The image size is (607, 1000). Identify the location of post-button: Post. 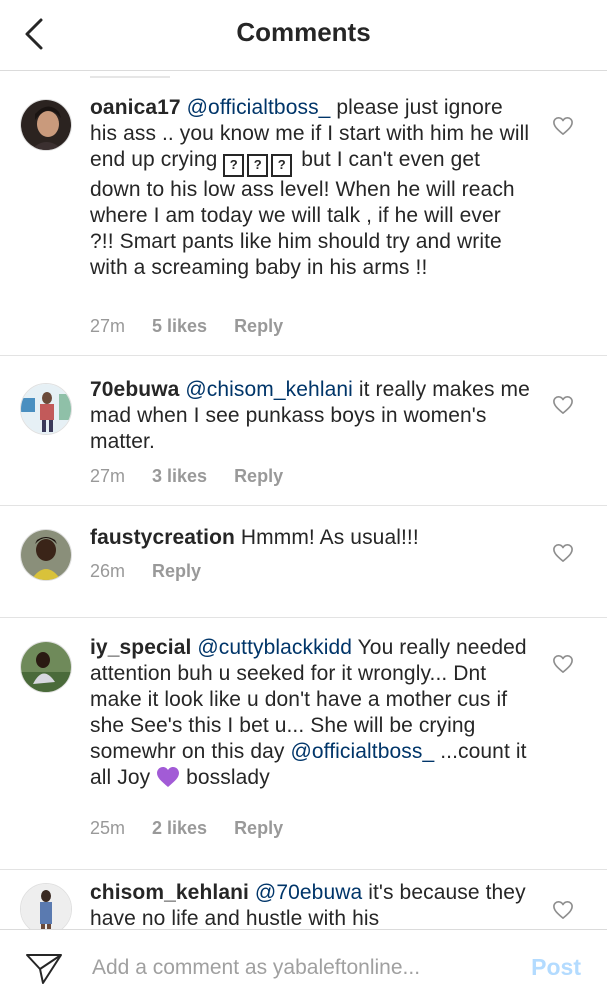
(556, 967).